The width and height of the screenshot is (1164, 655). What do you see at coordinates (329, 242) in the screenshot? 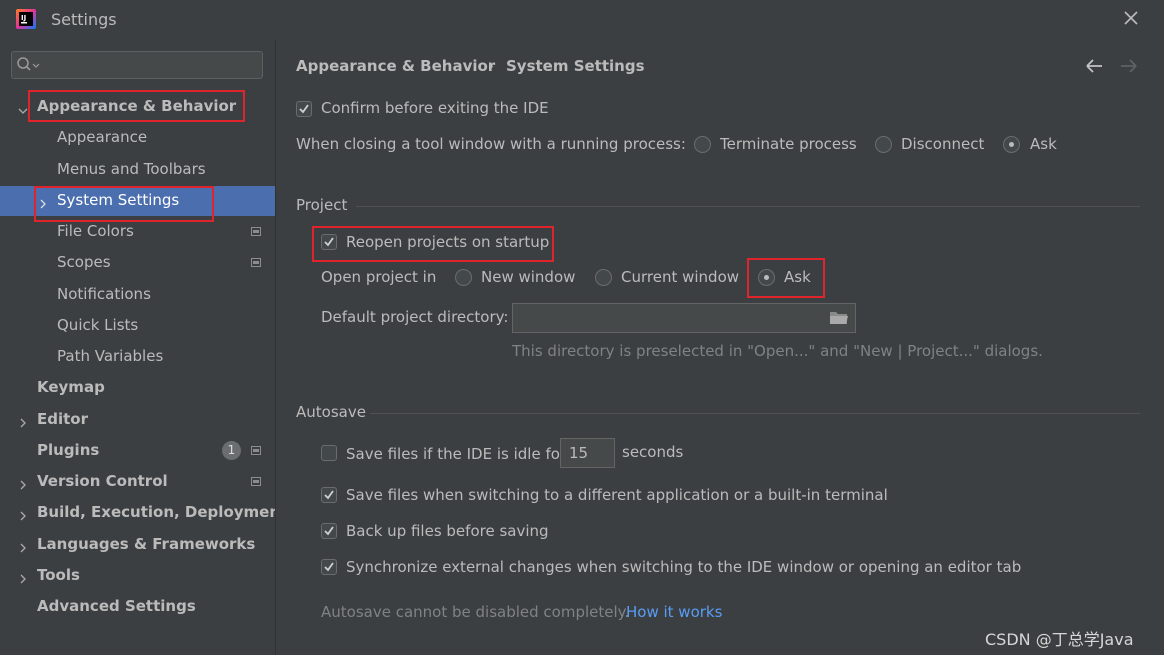
I see `reopen-projects-checkbox` at bounding box center [329, 242].